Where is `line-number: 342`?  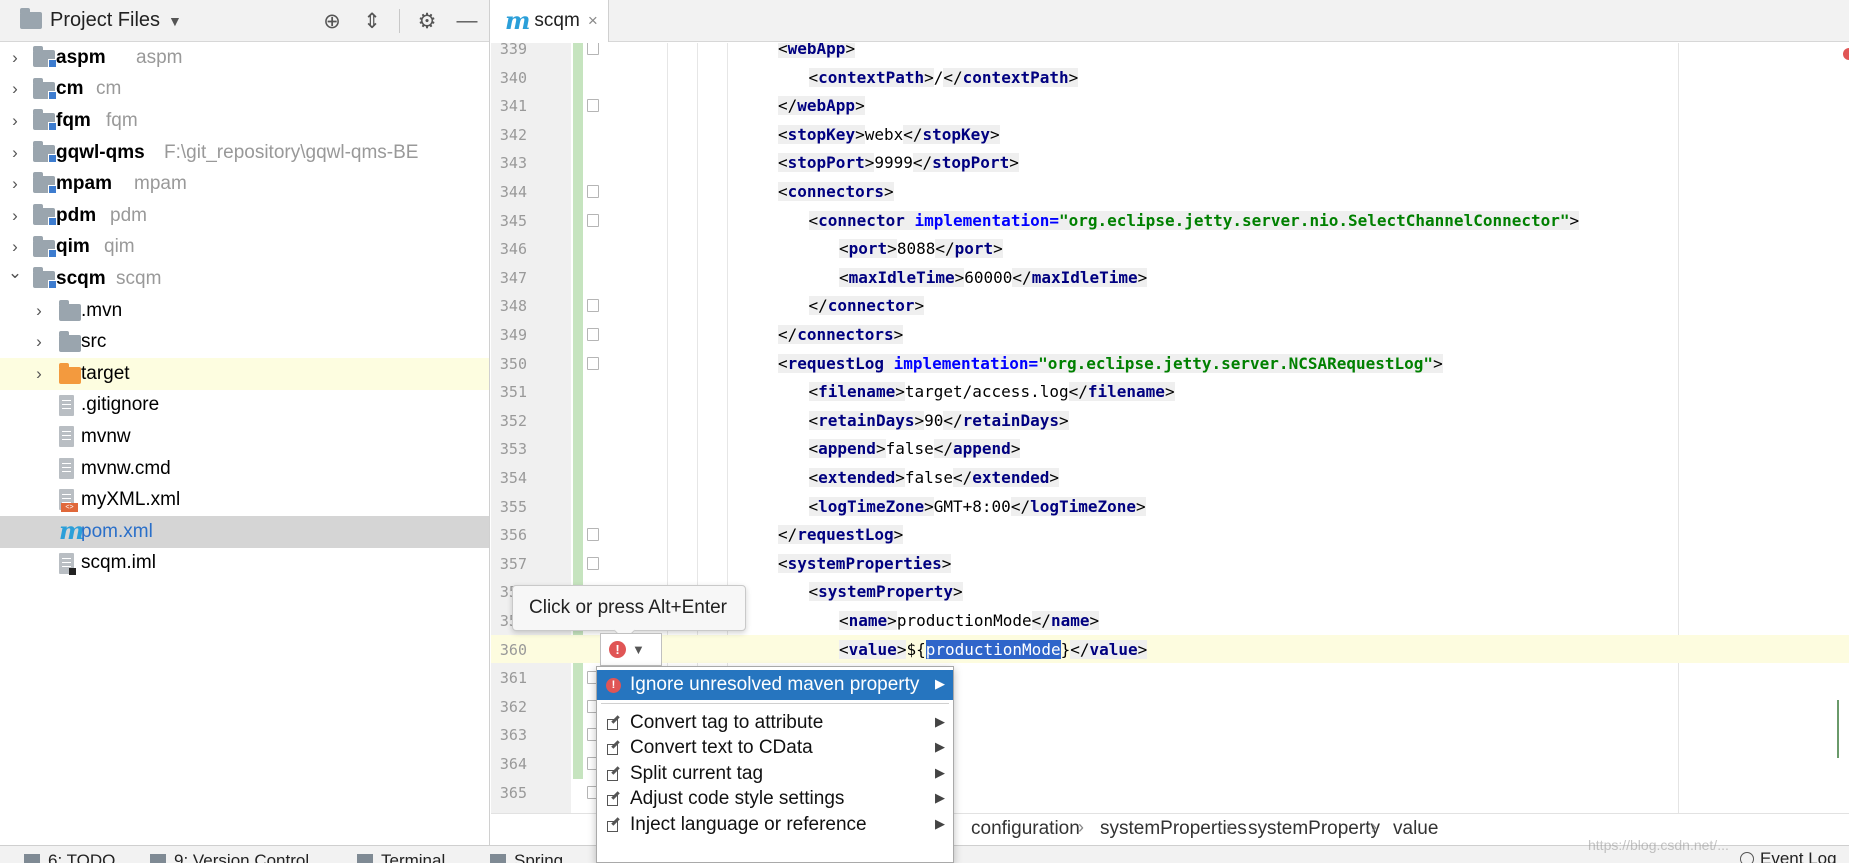
line-number: 342 is located at coordinates (509, 135).